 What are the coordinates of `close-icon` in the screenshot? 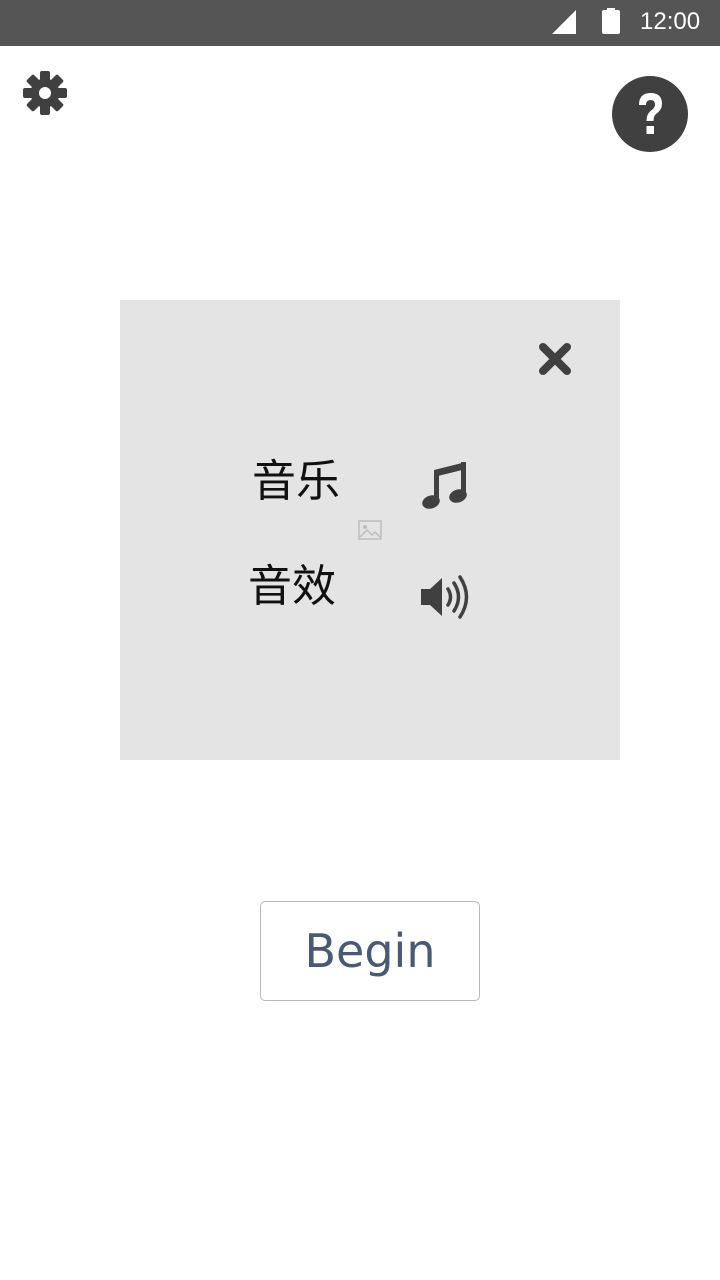 It's located at (555, 359).